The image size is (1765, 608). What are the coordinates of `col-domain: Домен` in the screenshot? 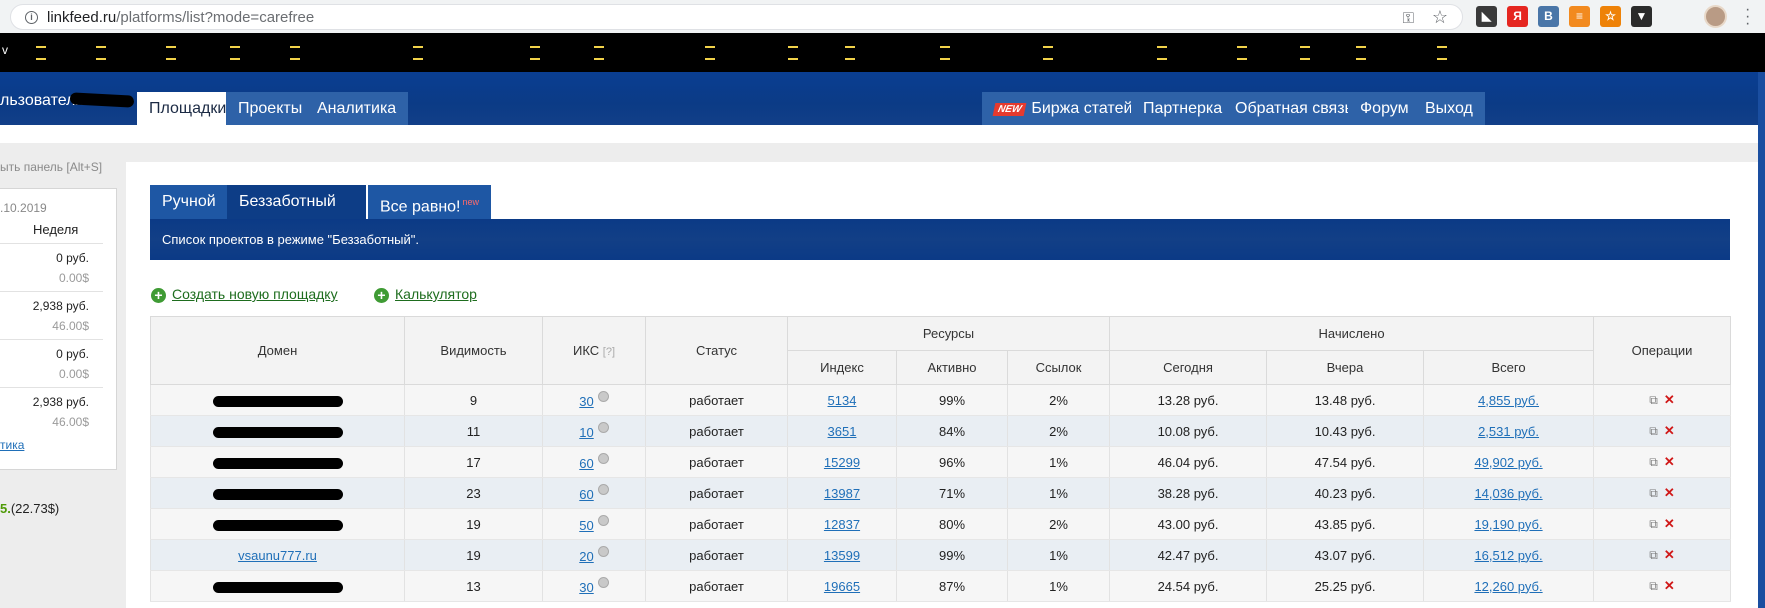 It's located at (277, 350).